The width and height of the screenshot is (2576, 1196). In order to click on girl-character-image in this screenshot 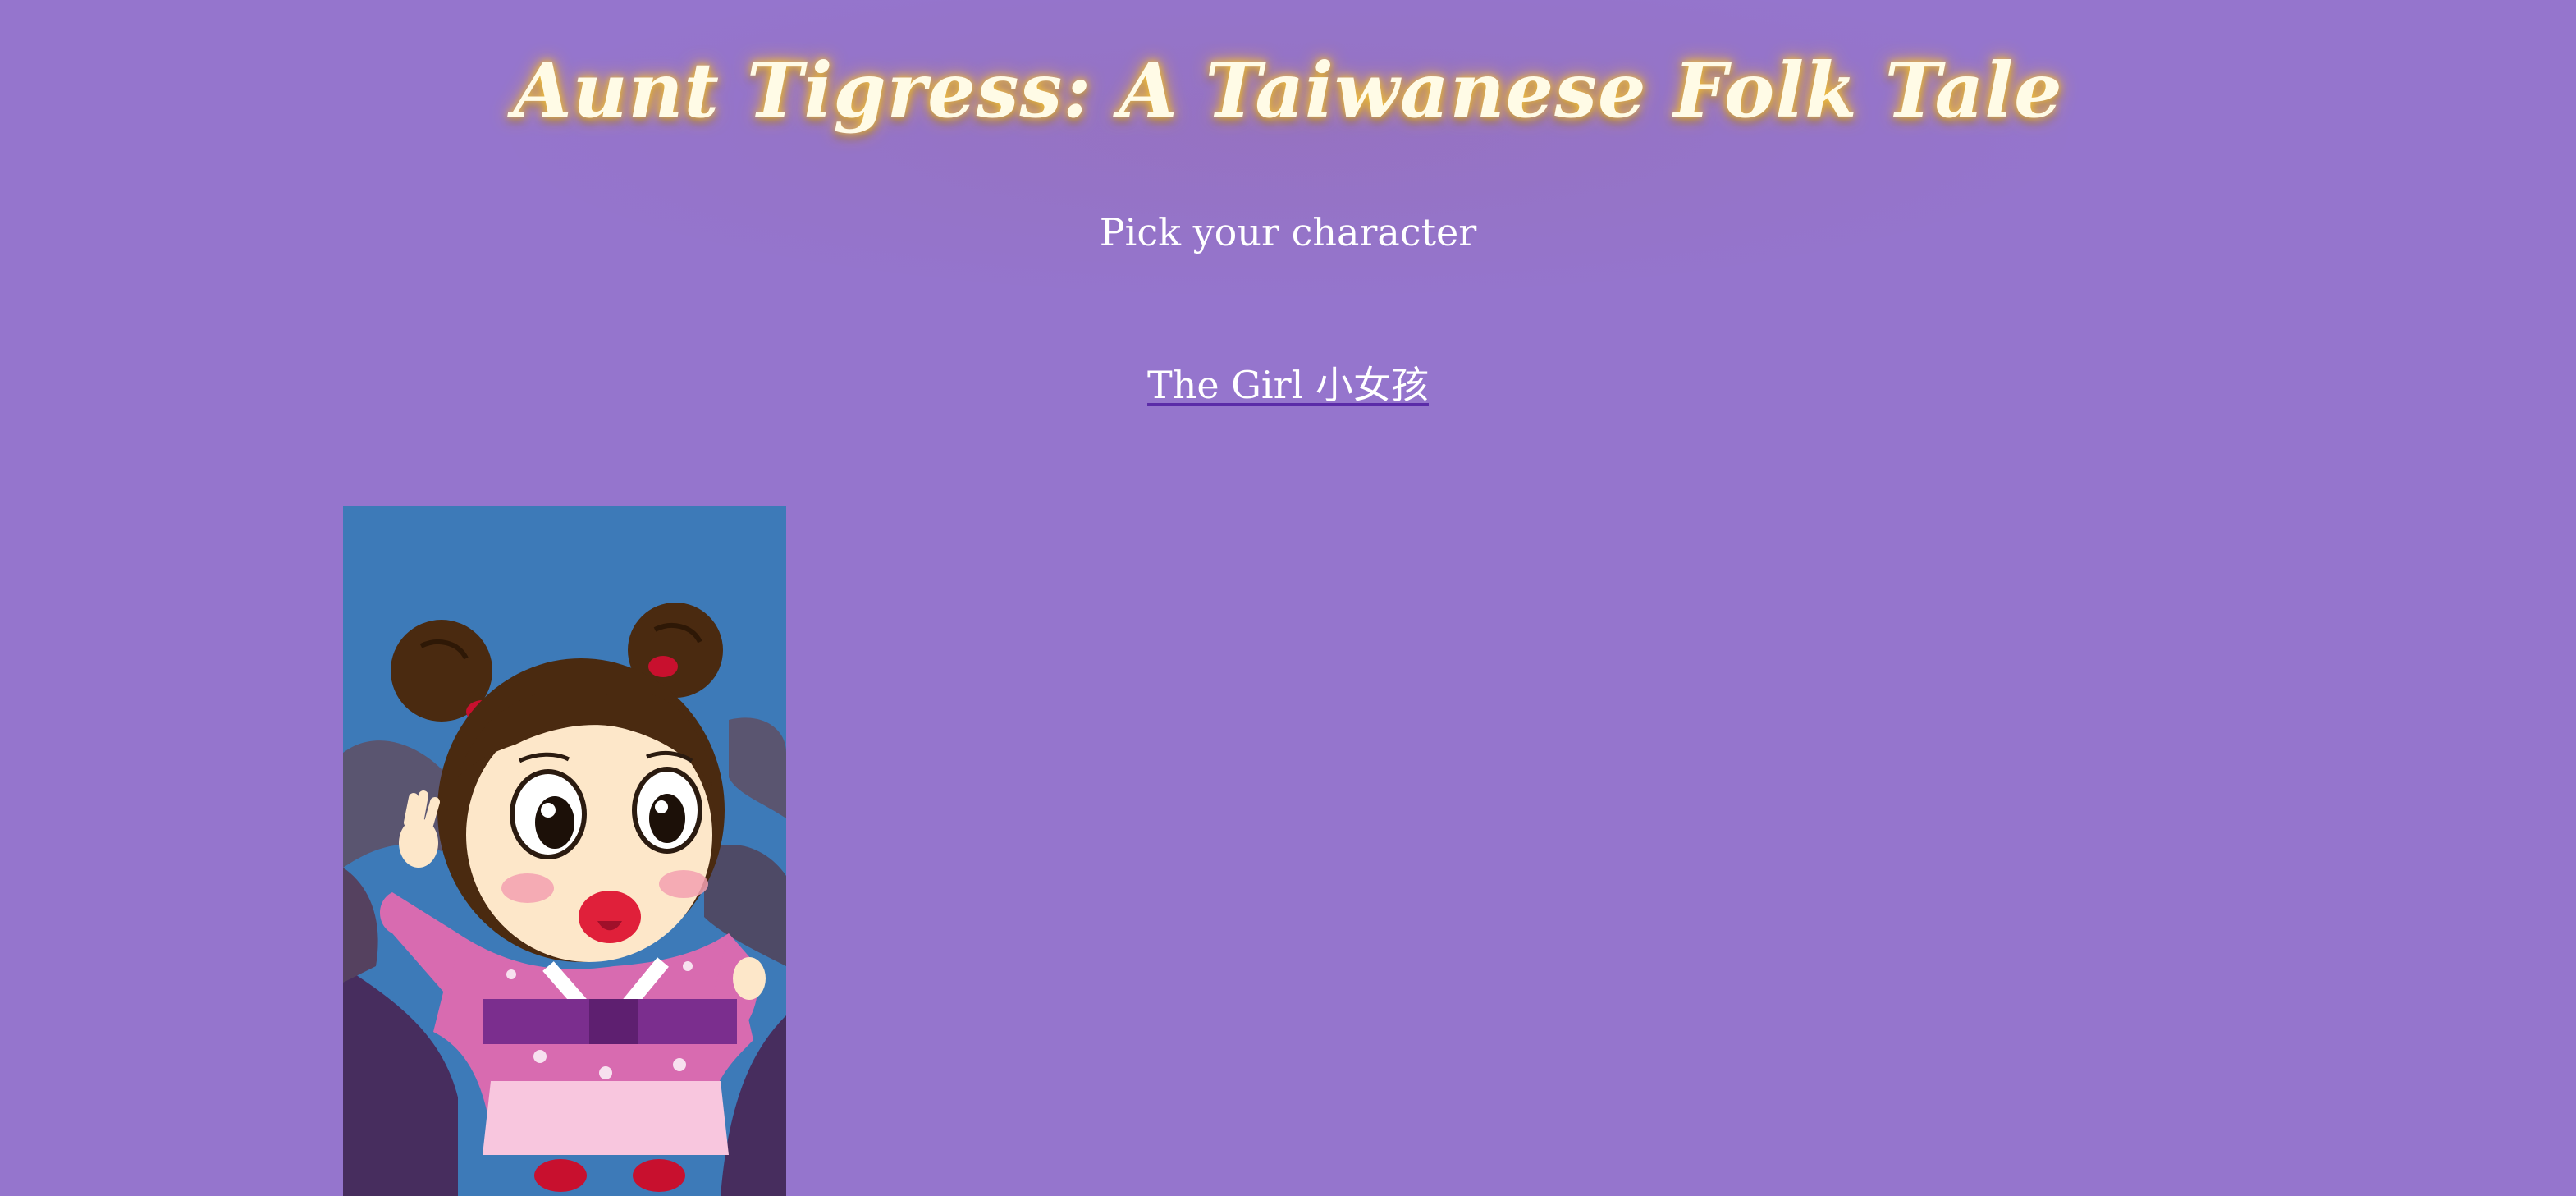, I will do `click(564, 851)`.